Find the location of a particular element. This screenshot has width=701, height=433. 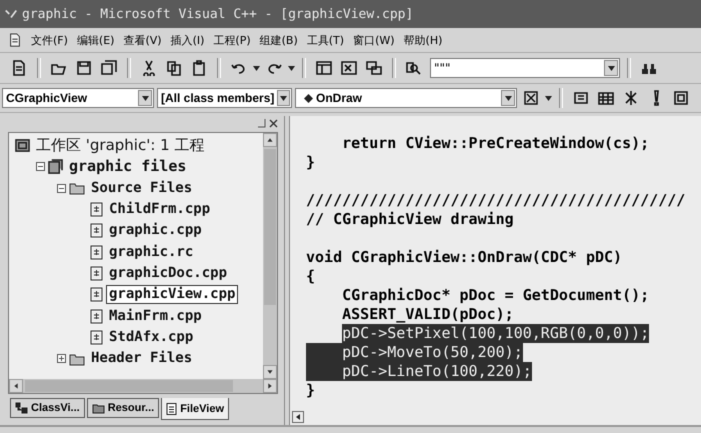

tree-item: StdAfx.cpp is located at coordinates (151, 337).